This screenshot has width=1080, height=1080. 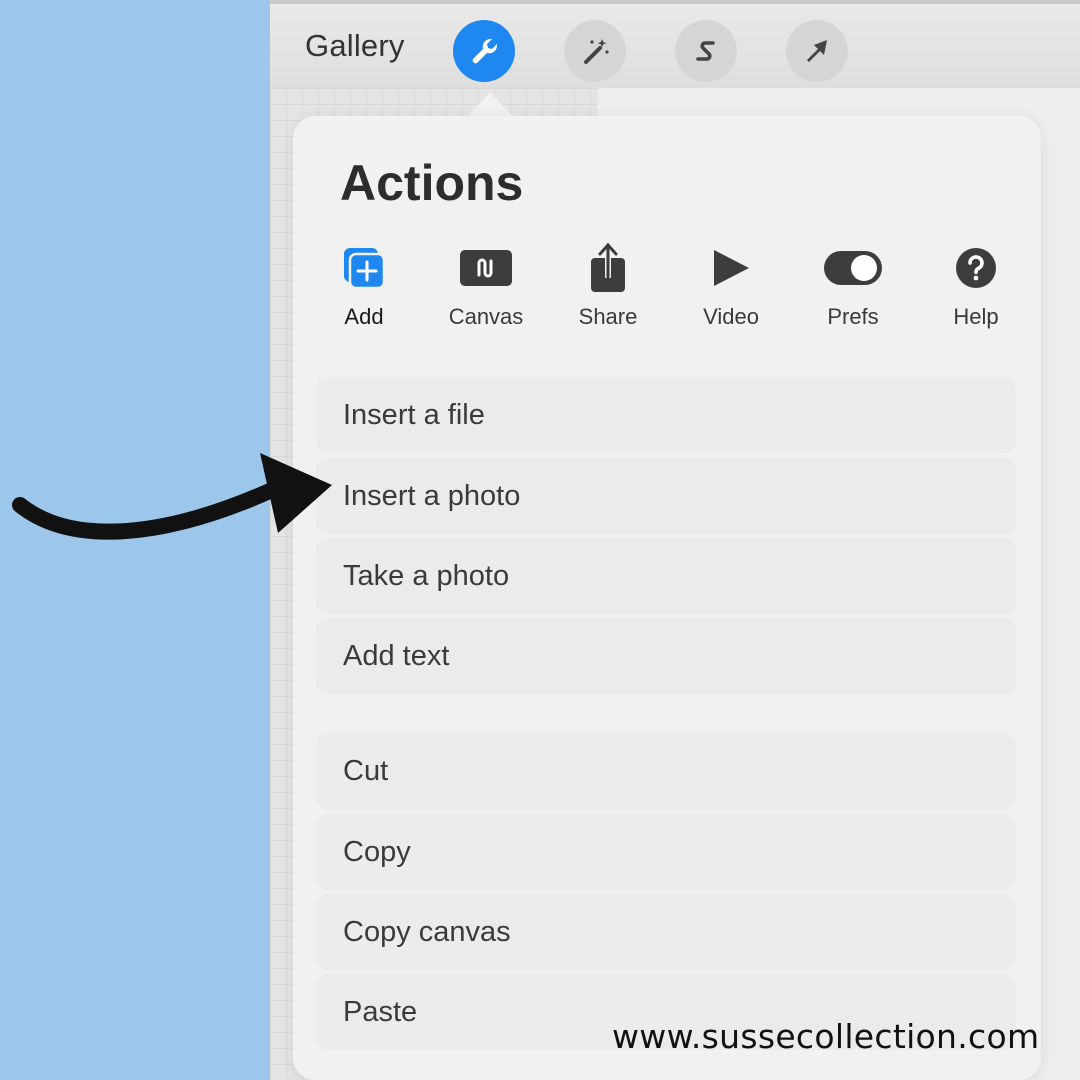 I want to click on menu-item-cut: Cut, so click(x=666, y=771).